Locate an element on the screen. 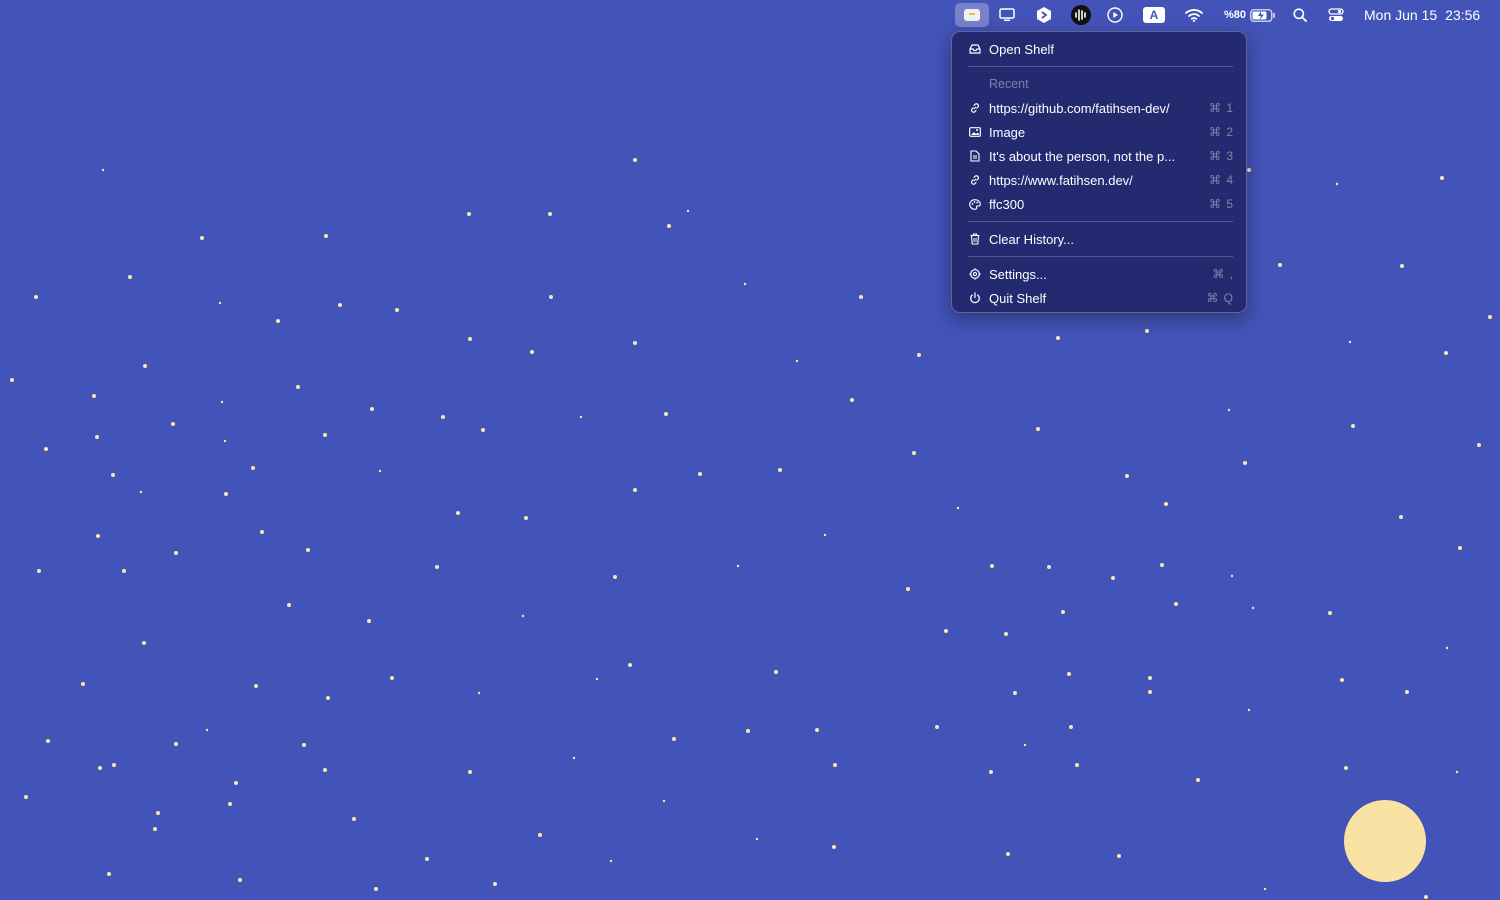 This screenshot has height=900, width=1500. search-icon is located at coordinates (1300, 15).